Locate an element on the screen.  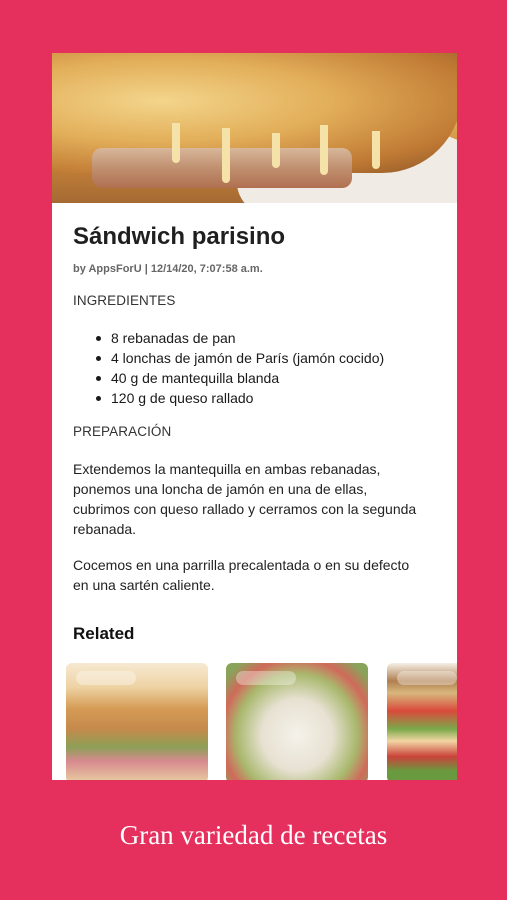
recipe-title: Sándwich parisino is located at coordinates (179, 236).